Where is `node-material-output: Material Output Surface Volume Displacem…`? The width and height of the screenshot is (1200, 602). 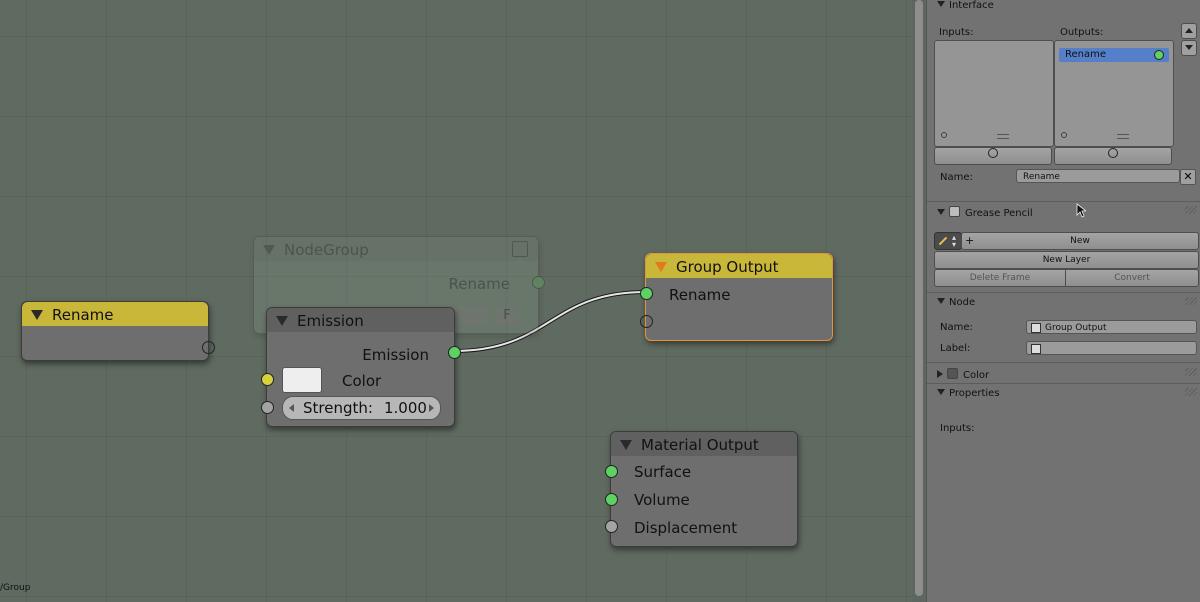
node-material-output: Material Output Surface Volume Displacem… is located at coordinates (701, 489).